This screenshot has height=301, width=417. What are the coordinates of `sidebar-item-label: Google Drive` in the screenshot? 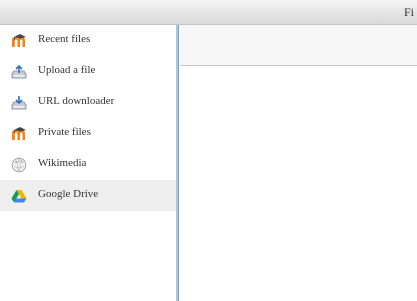 It's located at (68, 194).